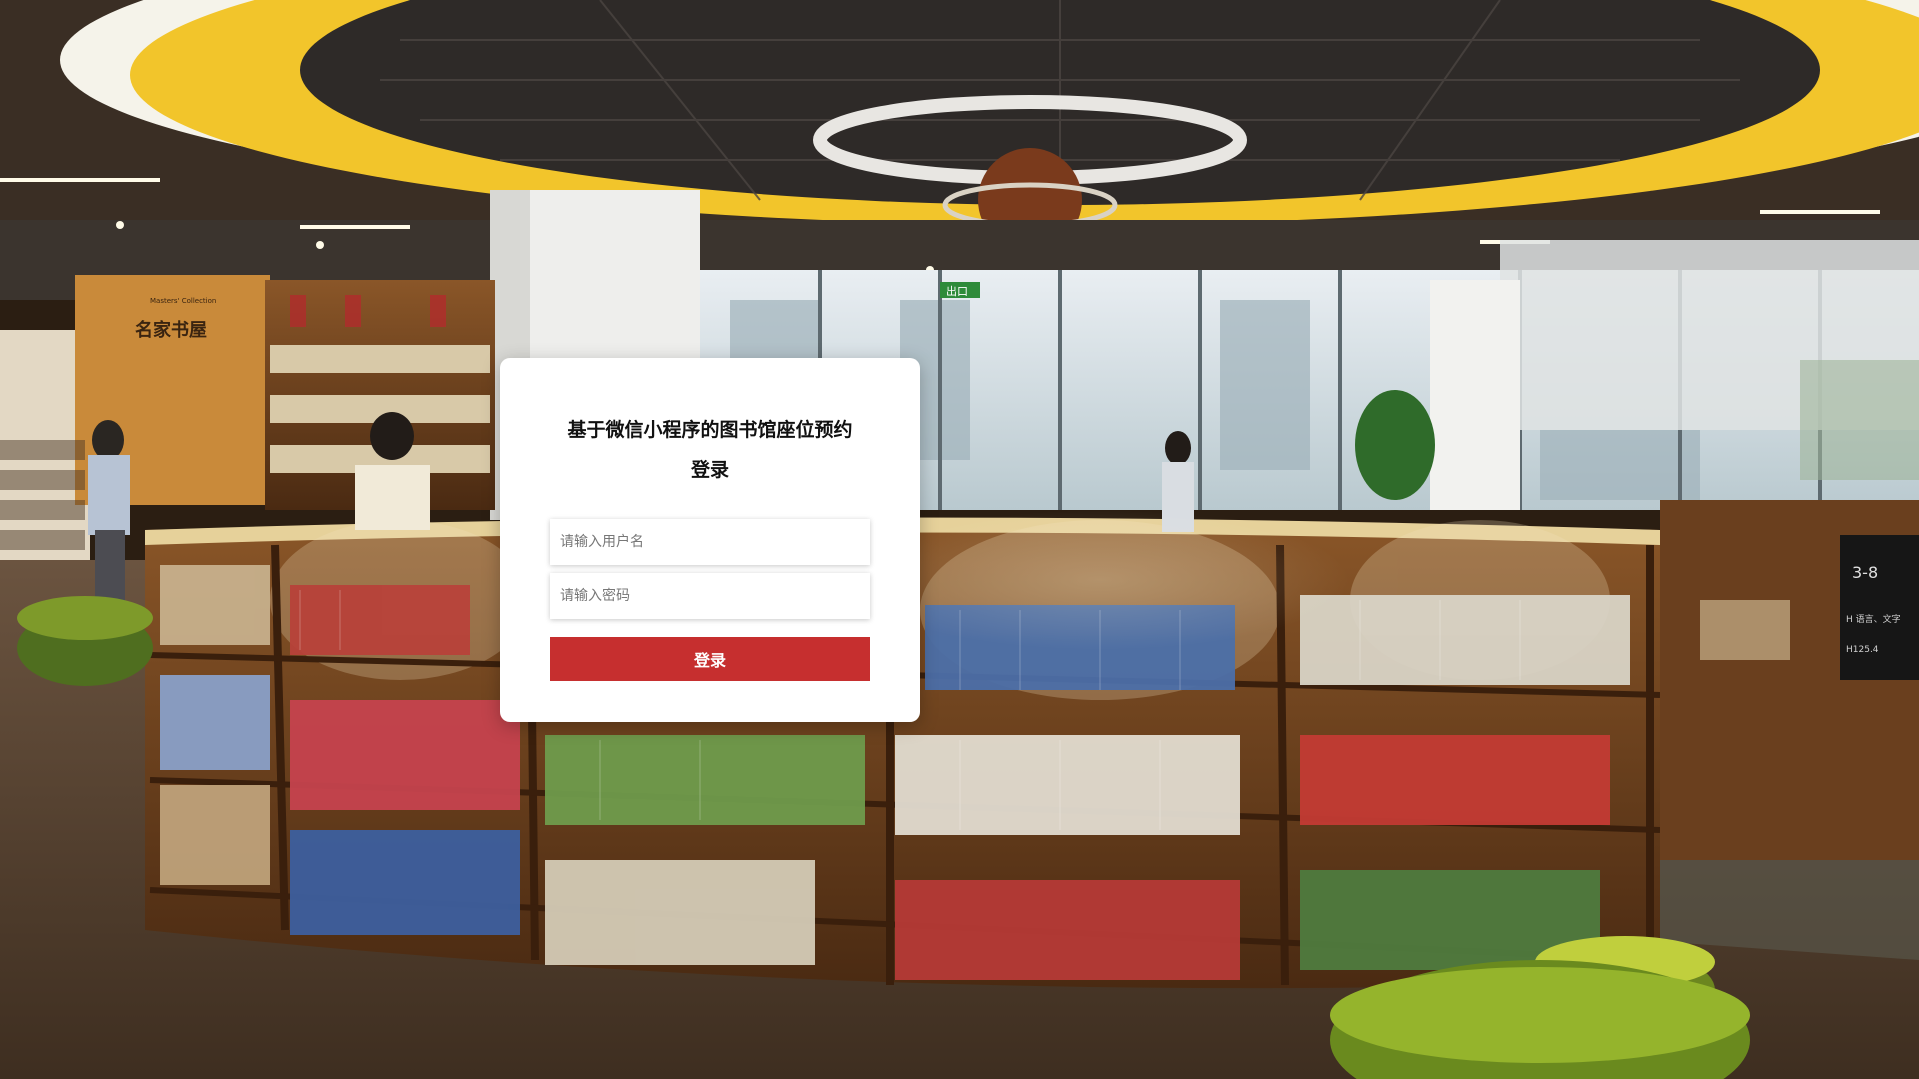 Image resolution: width=1919 pixels, height=1079 pixels. Describe the element at coordinates (1865, 572) in the screenshot. I see `shelf-code: 3-8` at that location.